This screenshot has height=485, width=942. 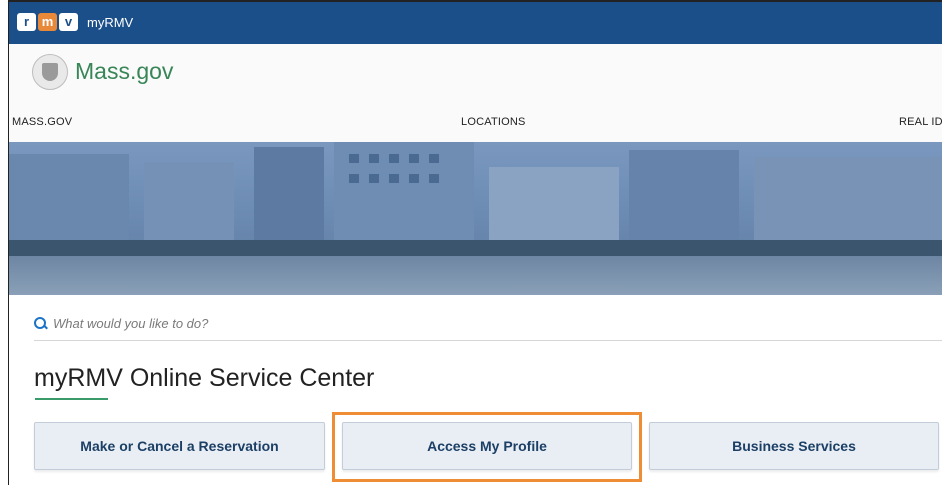 I want to click on title-underline, so click(x=71, y=399).